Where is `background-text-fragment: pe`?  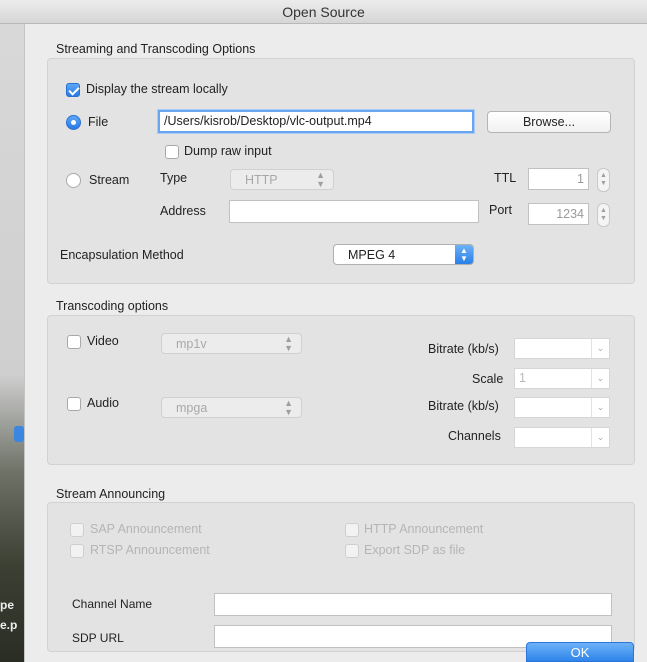
background-text-fragment: pe is located at coordinates (7, 605).